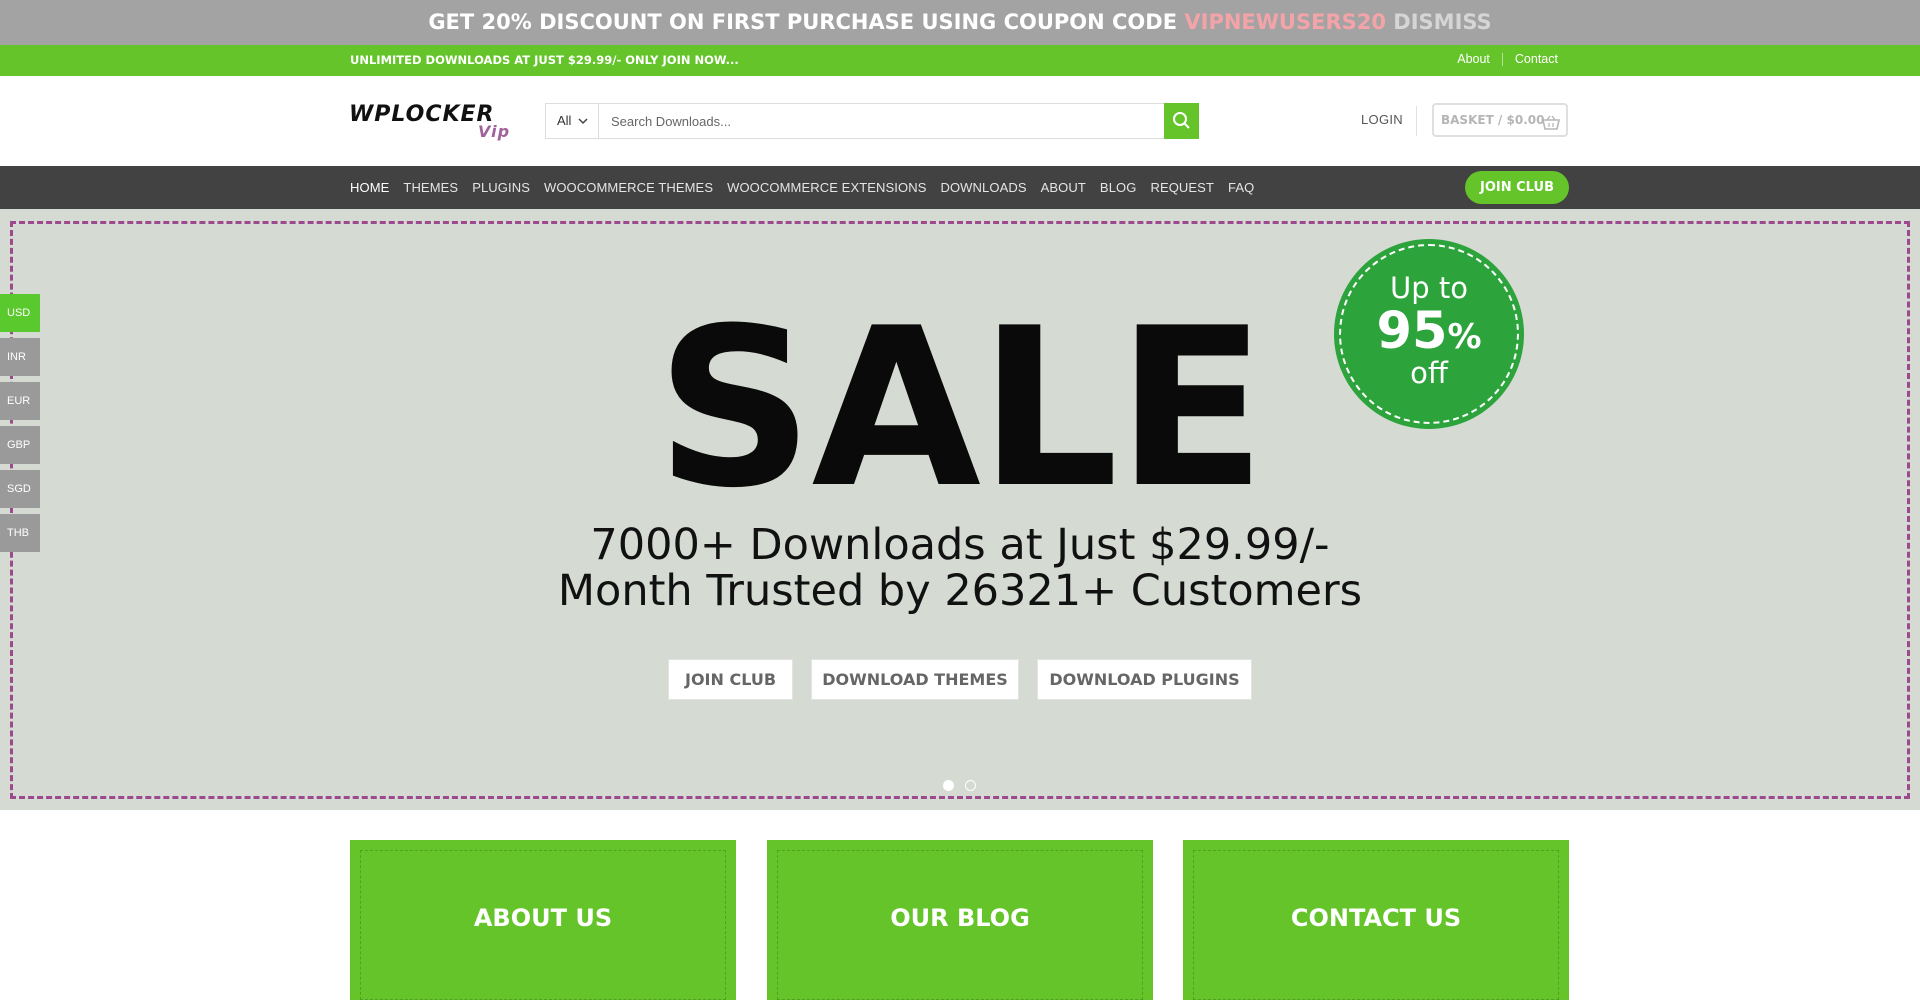  I want to click on our-blog-label: OUR BLOG, so click(960, 918).